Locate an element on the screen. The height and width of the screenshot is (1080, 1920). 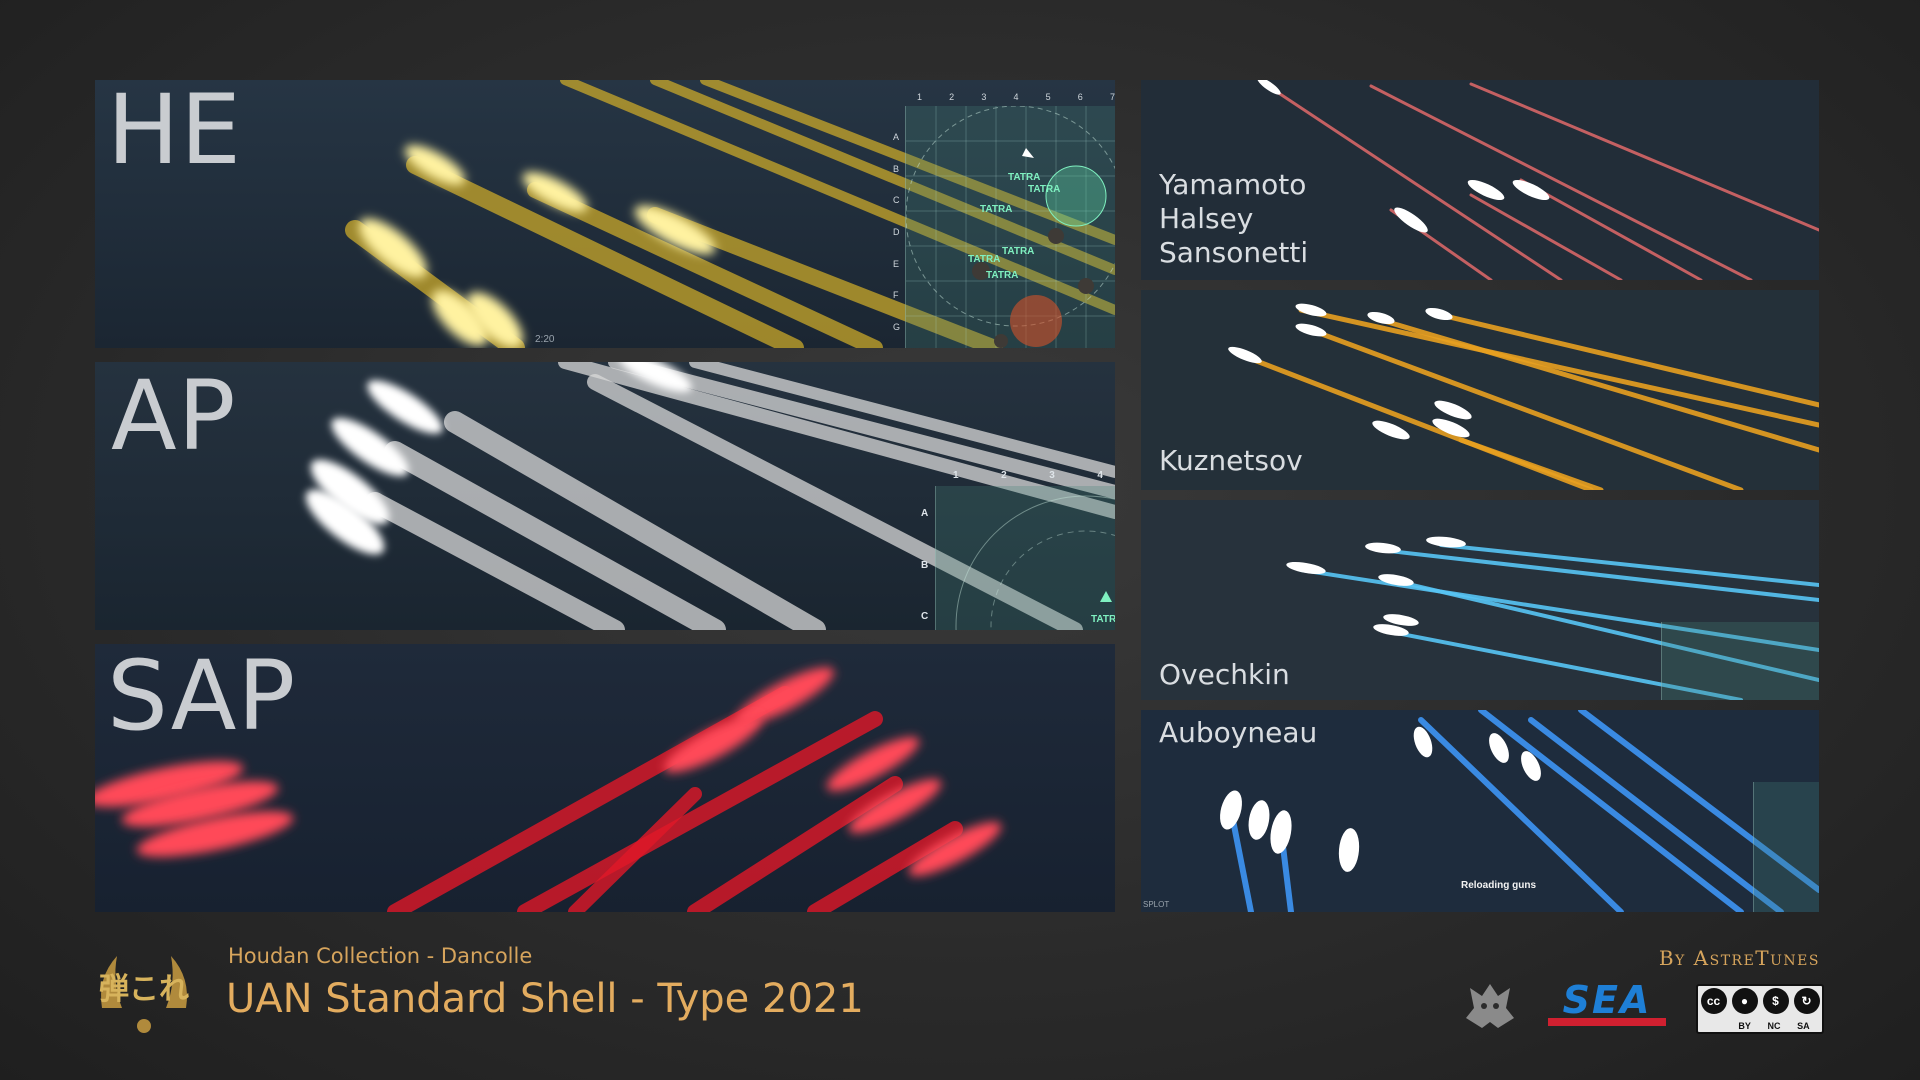
sap-label: SAP is located at coordinates (202, 698).